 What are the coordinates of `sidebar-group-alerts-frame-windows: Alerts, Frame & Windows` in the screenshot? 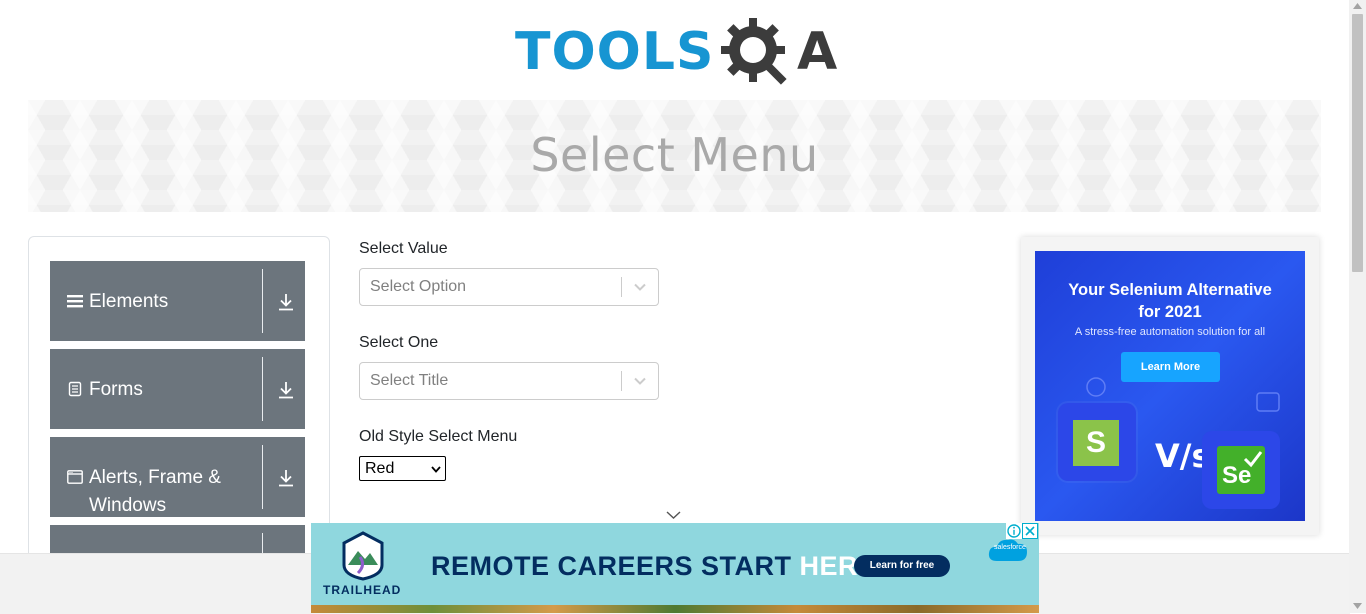 It's located at (177, 477).